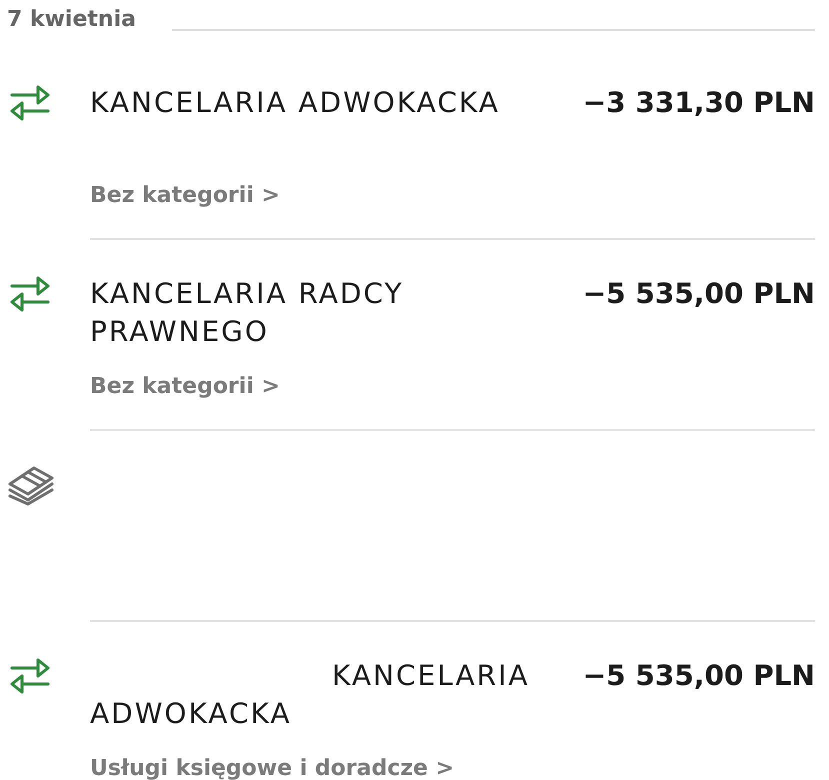  Describe the element at coordinates (247, 313) in the screenshot. I see `transaction-title: KANCELARIA RADCY PRAWNEGO` at that location.